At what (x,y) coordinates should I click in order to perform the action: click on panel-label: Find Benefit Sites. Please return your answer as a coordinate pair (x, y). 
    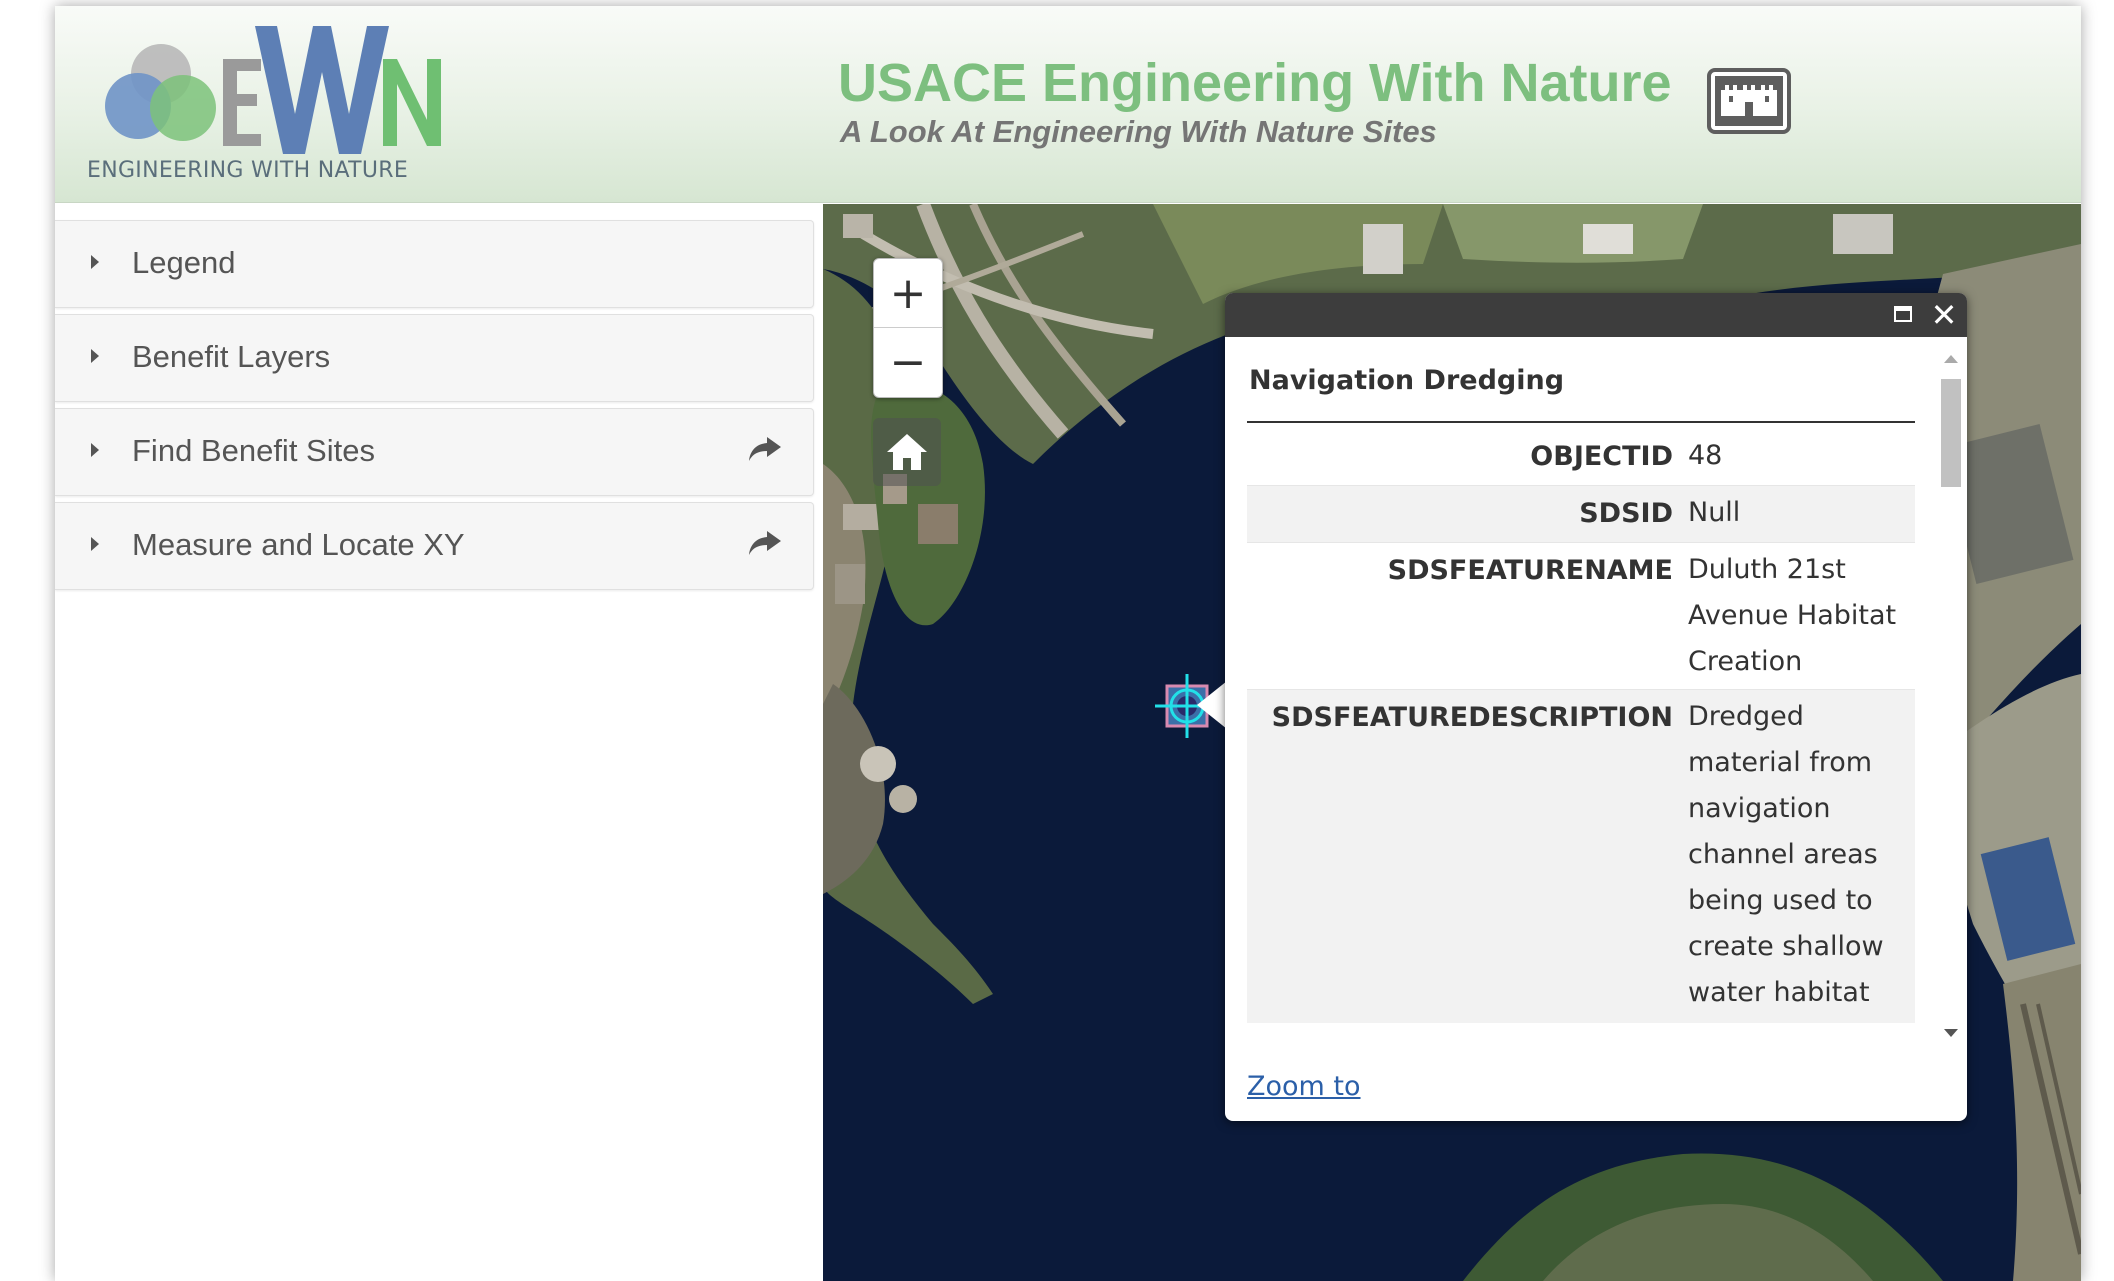
    Looking at the image, I should click on (253, 450).